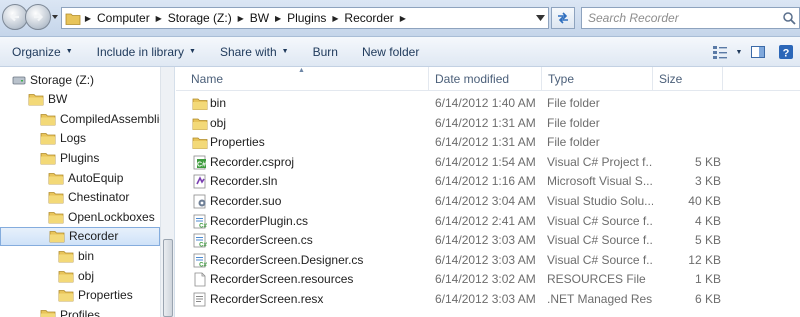 The width and height of the screenshot is (800, 317). Describe the element at coordinates (55, 17) in the screenshot. I see `recent-pages-dropdown-icon` at that location.